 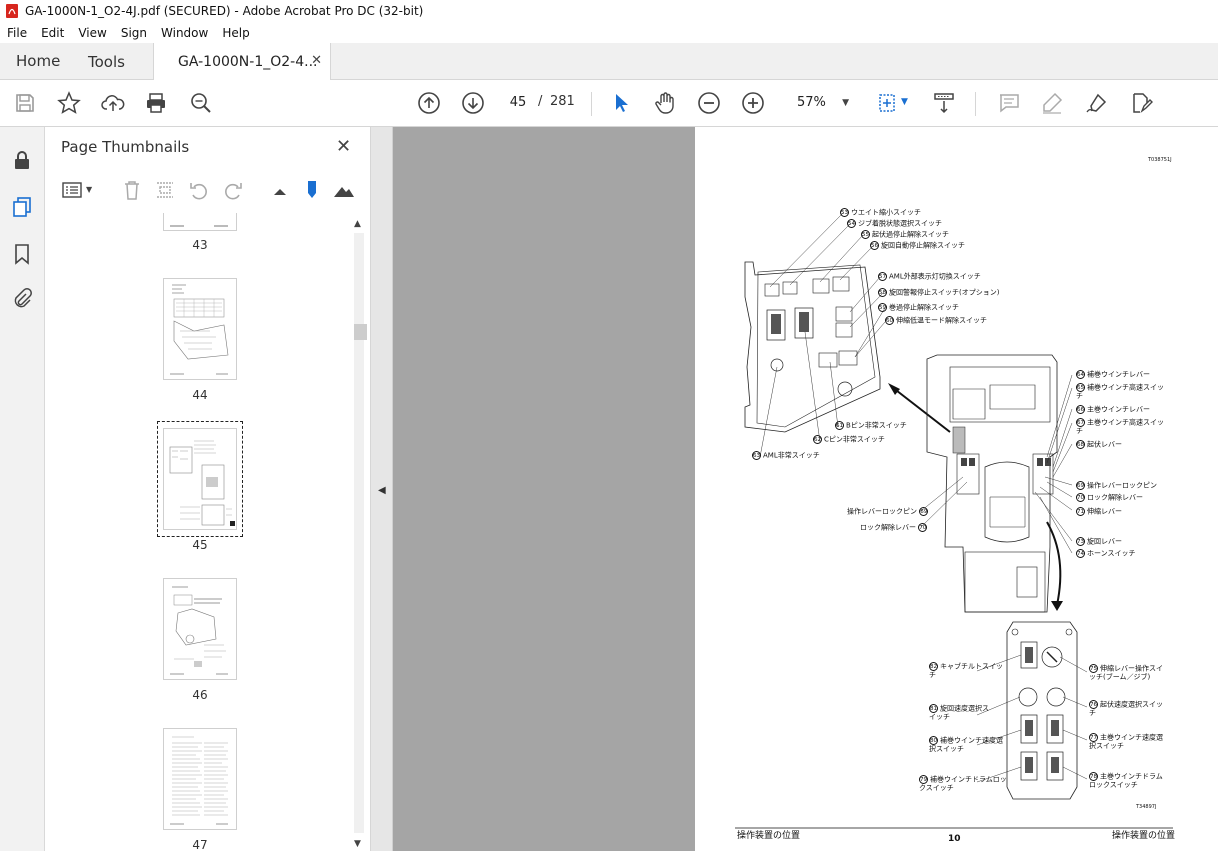 What do you see at coordinates (753, 103) in the screenshot?
I see `zoom-in-icon` at bounding box center [753, 103].